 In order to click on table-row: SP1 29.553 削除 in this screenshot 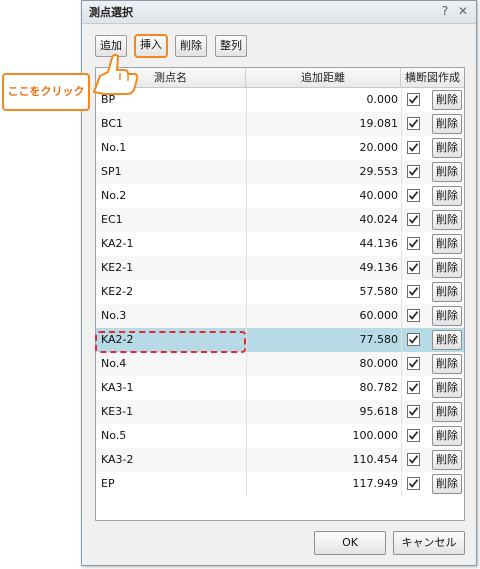, I will do `click(280, 172)`.